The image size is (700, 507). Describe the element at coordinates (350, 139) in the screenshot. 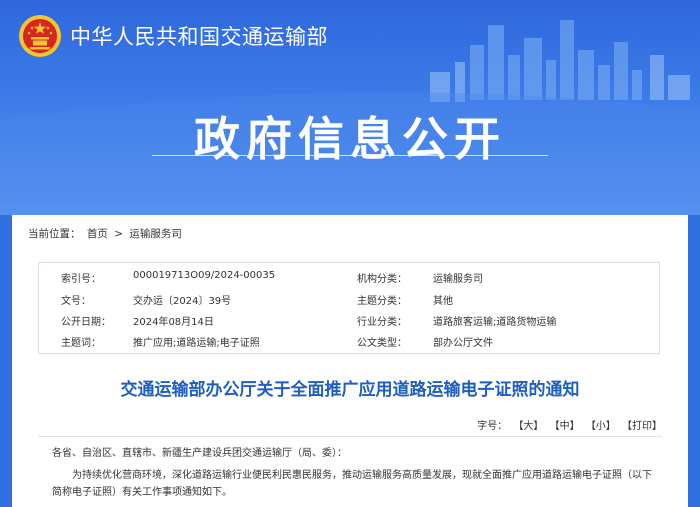

I see `page-heading: 政府信息公开` at that location.